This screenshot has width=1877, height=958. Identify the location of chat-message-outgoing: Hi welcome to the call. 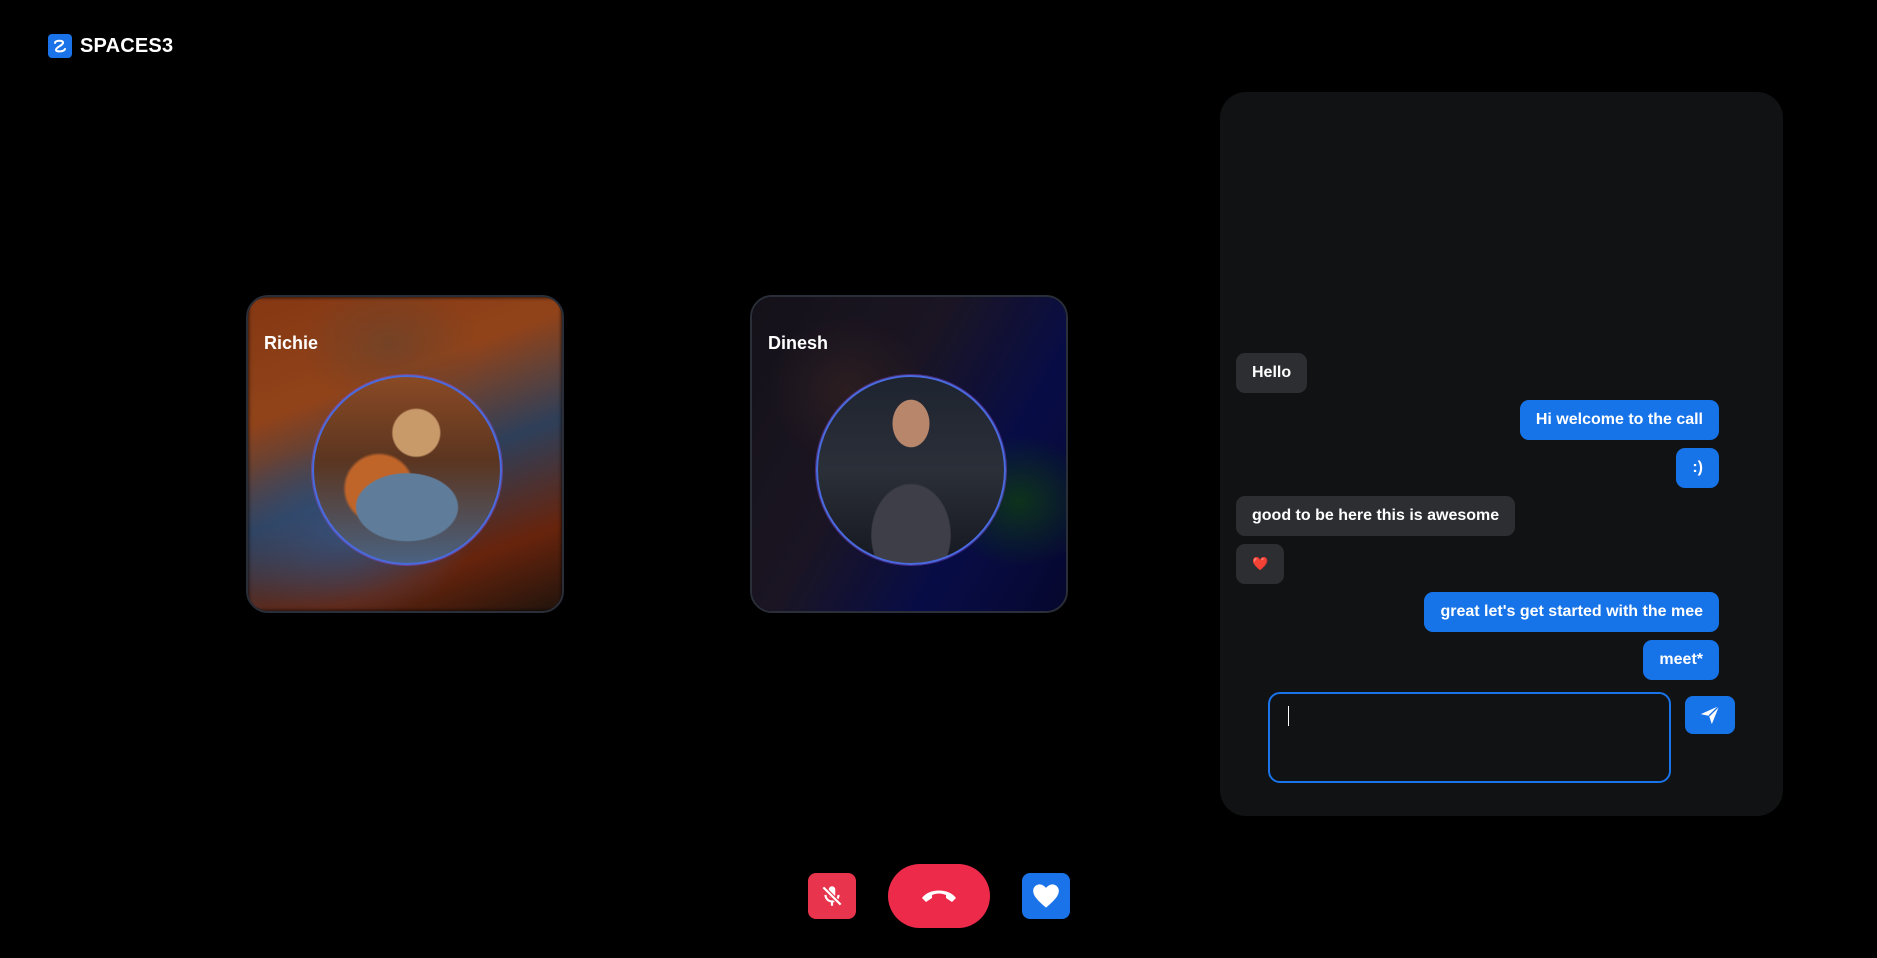
(1619, 420).